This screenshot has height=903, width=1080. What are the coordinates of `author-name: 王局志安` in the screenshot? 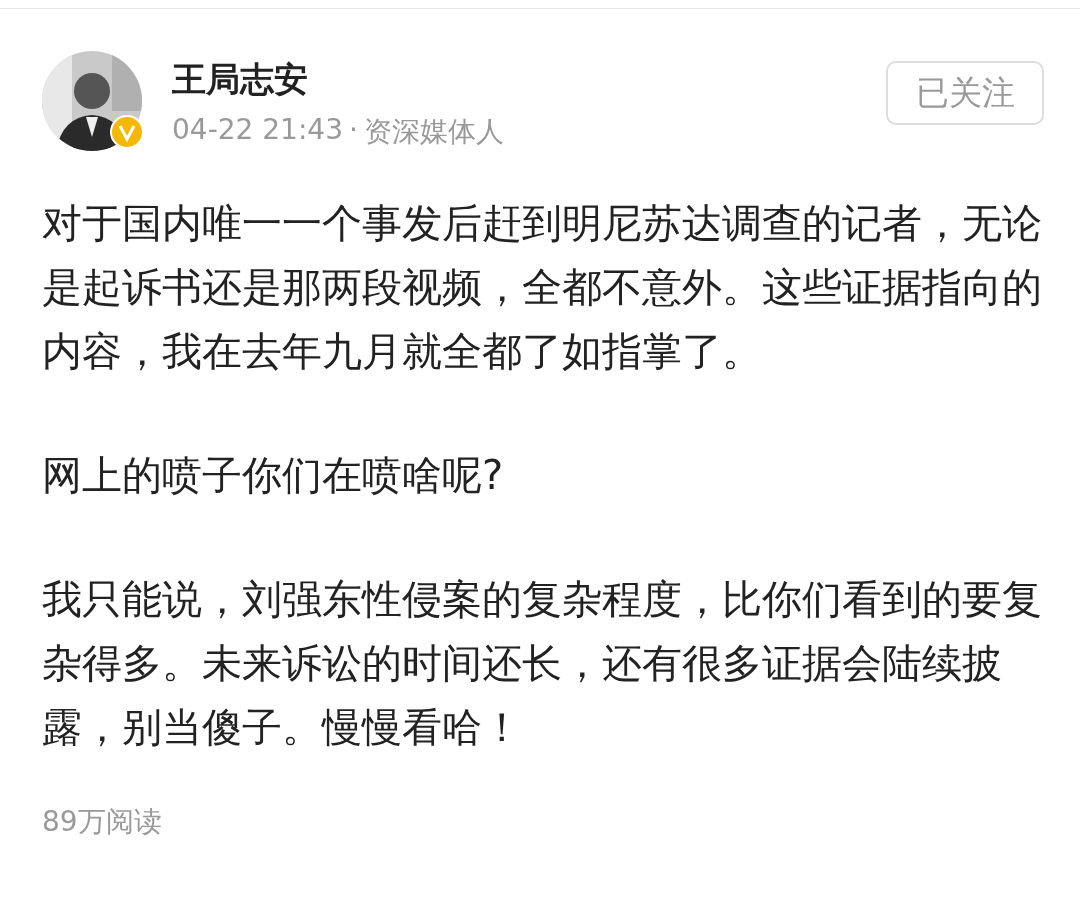 It's located at (514, 80).